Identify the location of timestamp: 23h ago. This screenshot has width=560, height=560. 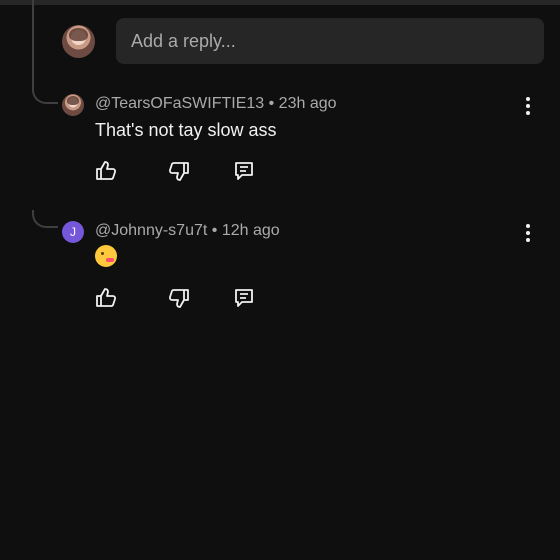
(308, 103).